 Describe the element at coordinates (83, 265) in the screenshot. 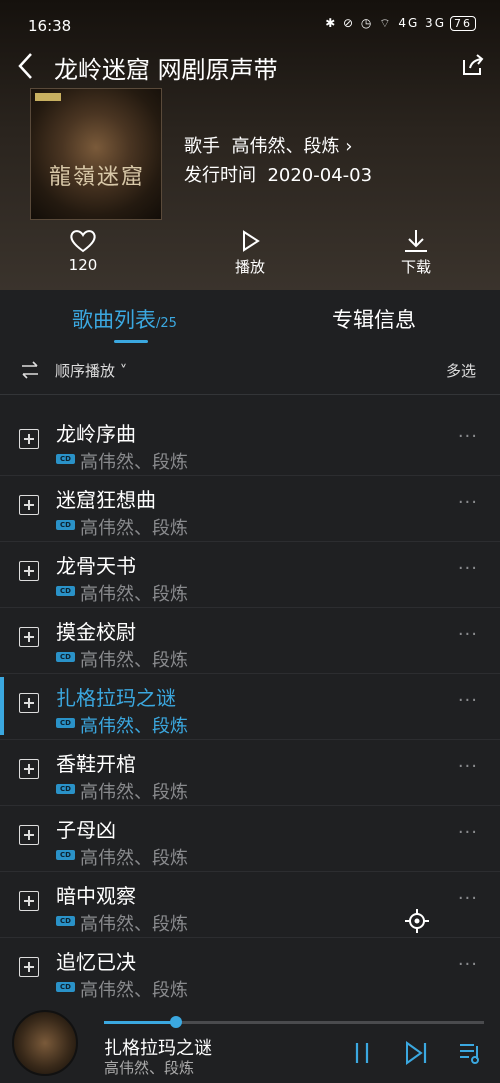

I see `like-count: 120` at that location.